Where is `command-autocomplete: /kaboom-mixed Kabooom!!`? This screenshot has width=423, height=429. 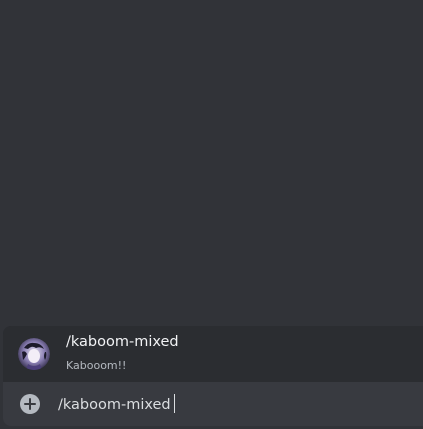
command-autocomplete: /kaboom-mixed Kabooom!! is located at coordinates (213, 354).